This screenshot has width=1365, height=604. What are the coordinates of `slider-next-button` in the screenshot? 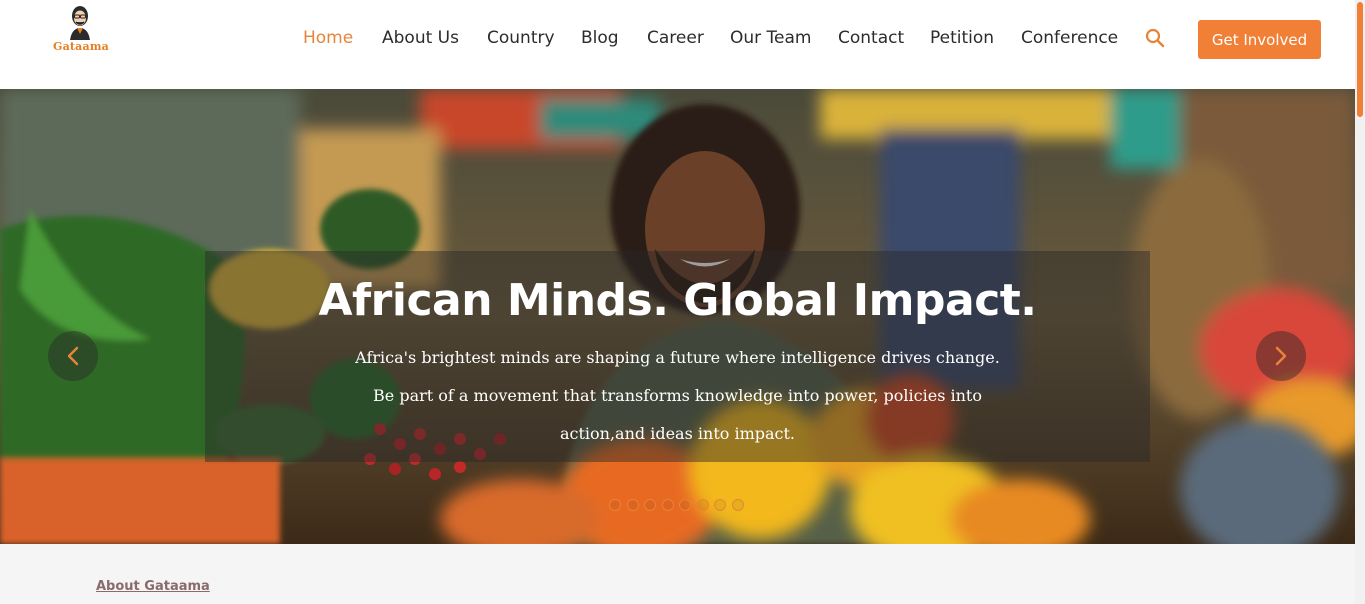 It's located at (1281, 356).